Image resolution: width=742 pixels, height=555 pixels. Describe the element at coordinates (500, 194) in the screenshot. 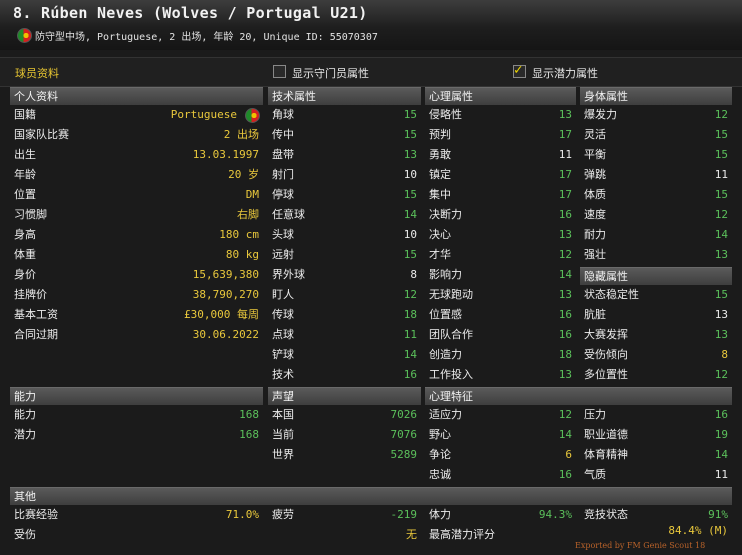

I see `list-item: 集中 17` at that location.